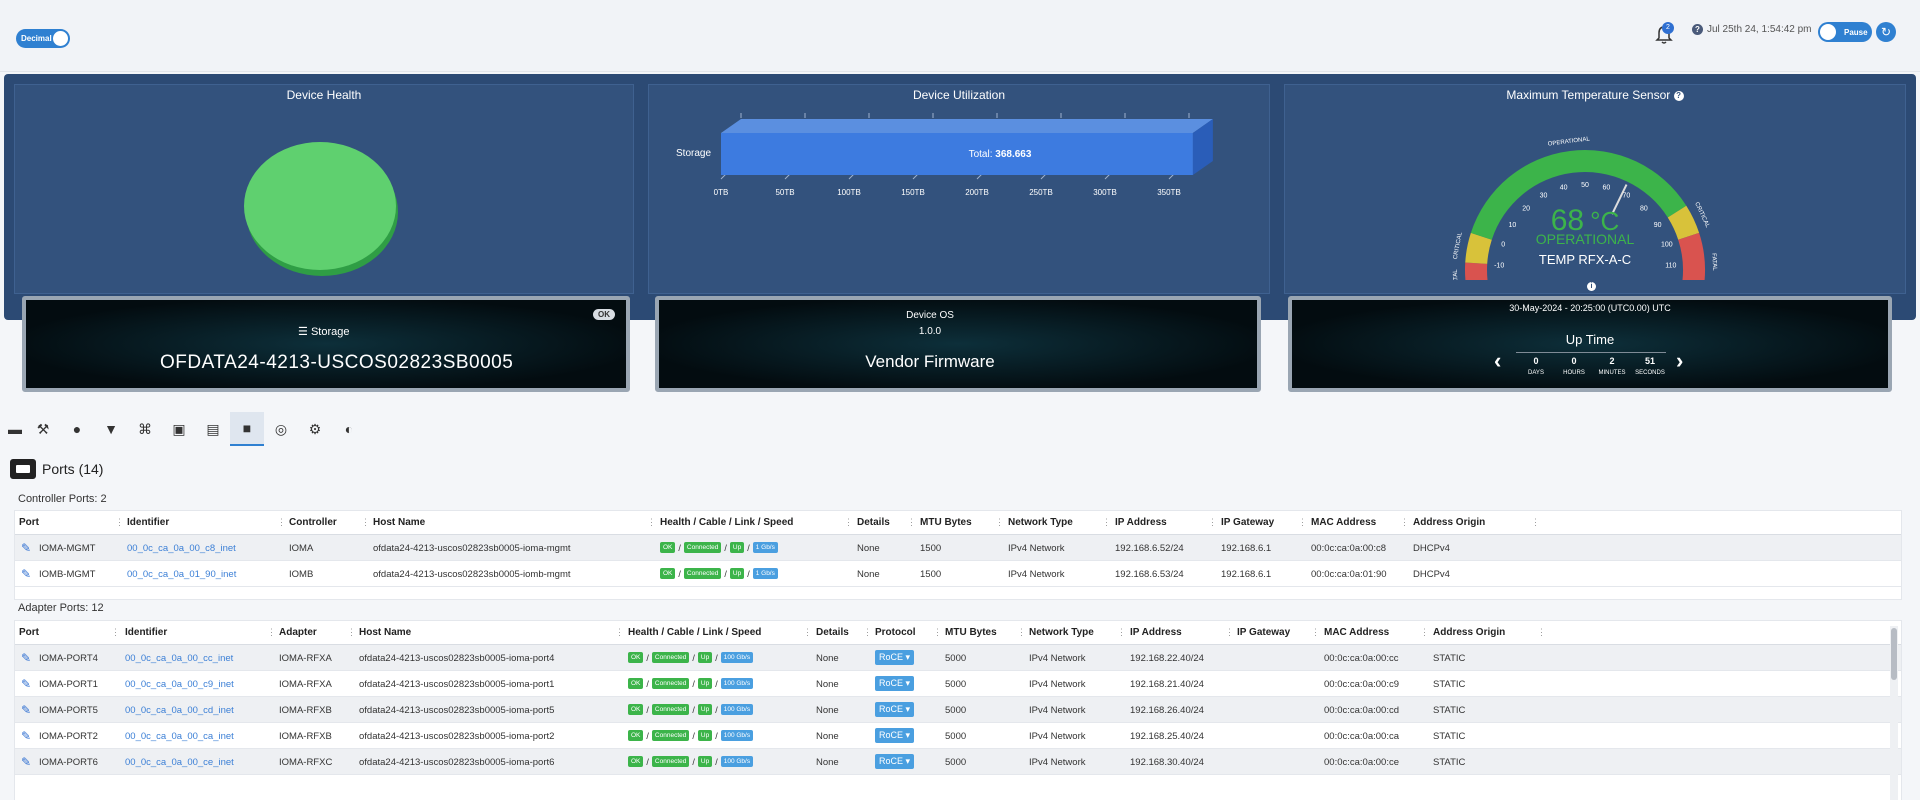  I want to click on column-header: Adapter, so click(298, 632).